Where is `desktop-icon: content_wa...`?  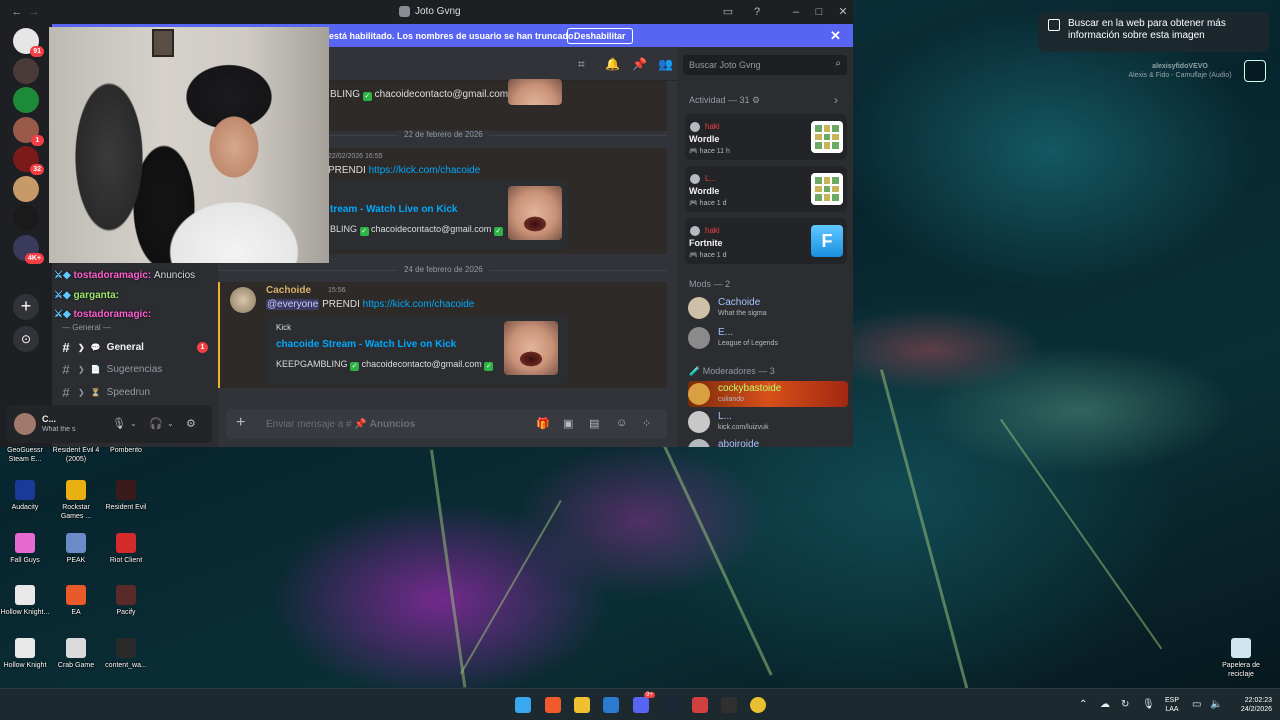
desktop-icon: content_wa... is located at coordinates (126, 654).